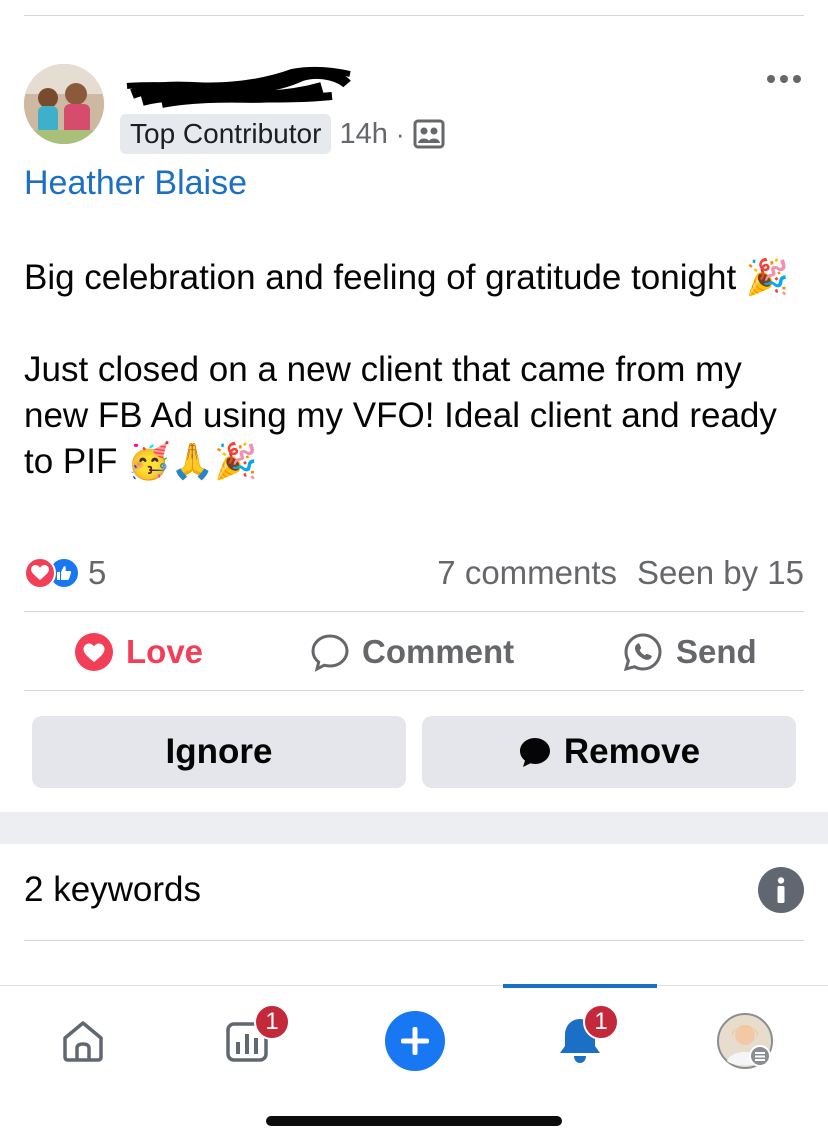 The width and height of the screenshot is (828, 1142). I want to click on stats-right: 7 comments Seen by 15, so click(620, 573).